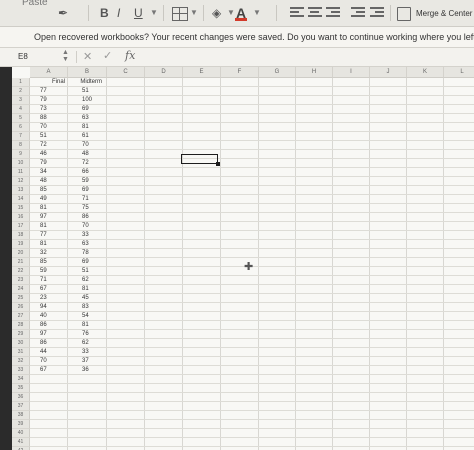 The width and height of the screenshot is (474, 450). What do you see at coordinates (200, 160) in the screenshot?
I see `selected-cell-e8` at bounding box center [200, 160].